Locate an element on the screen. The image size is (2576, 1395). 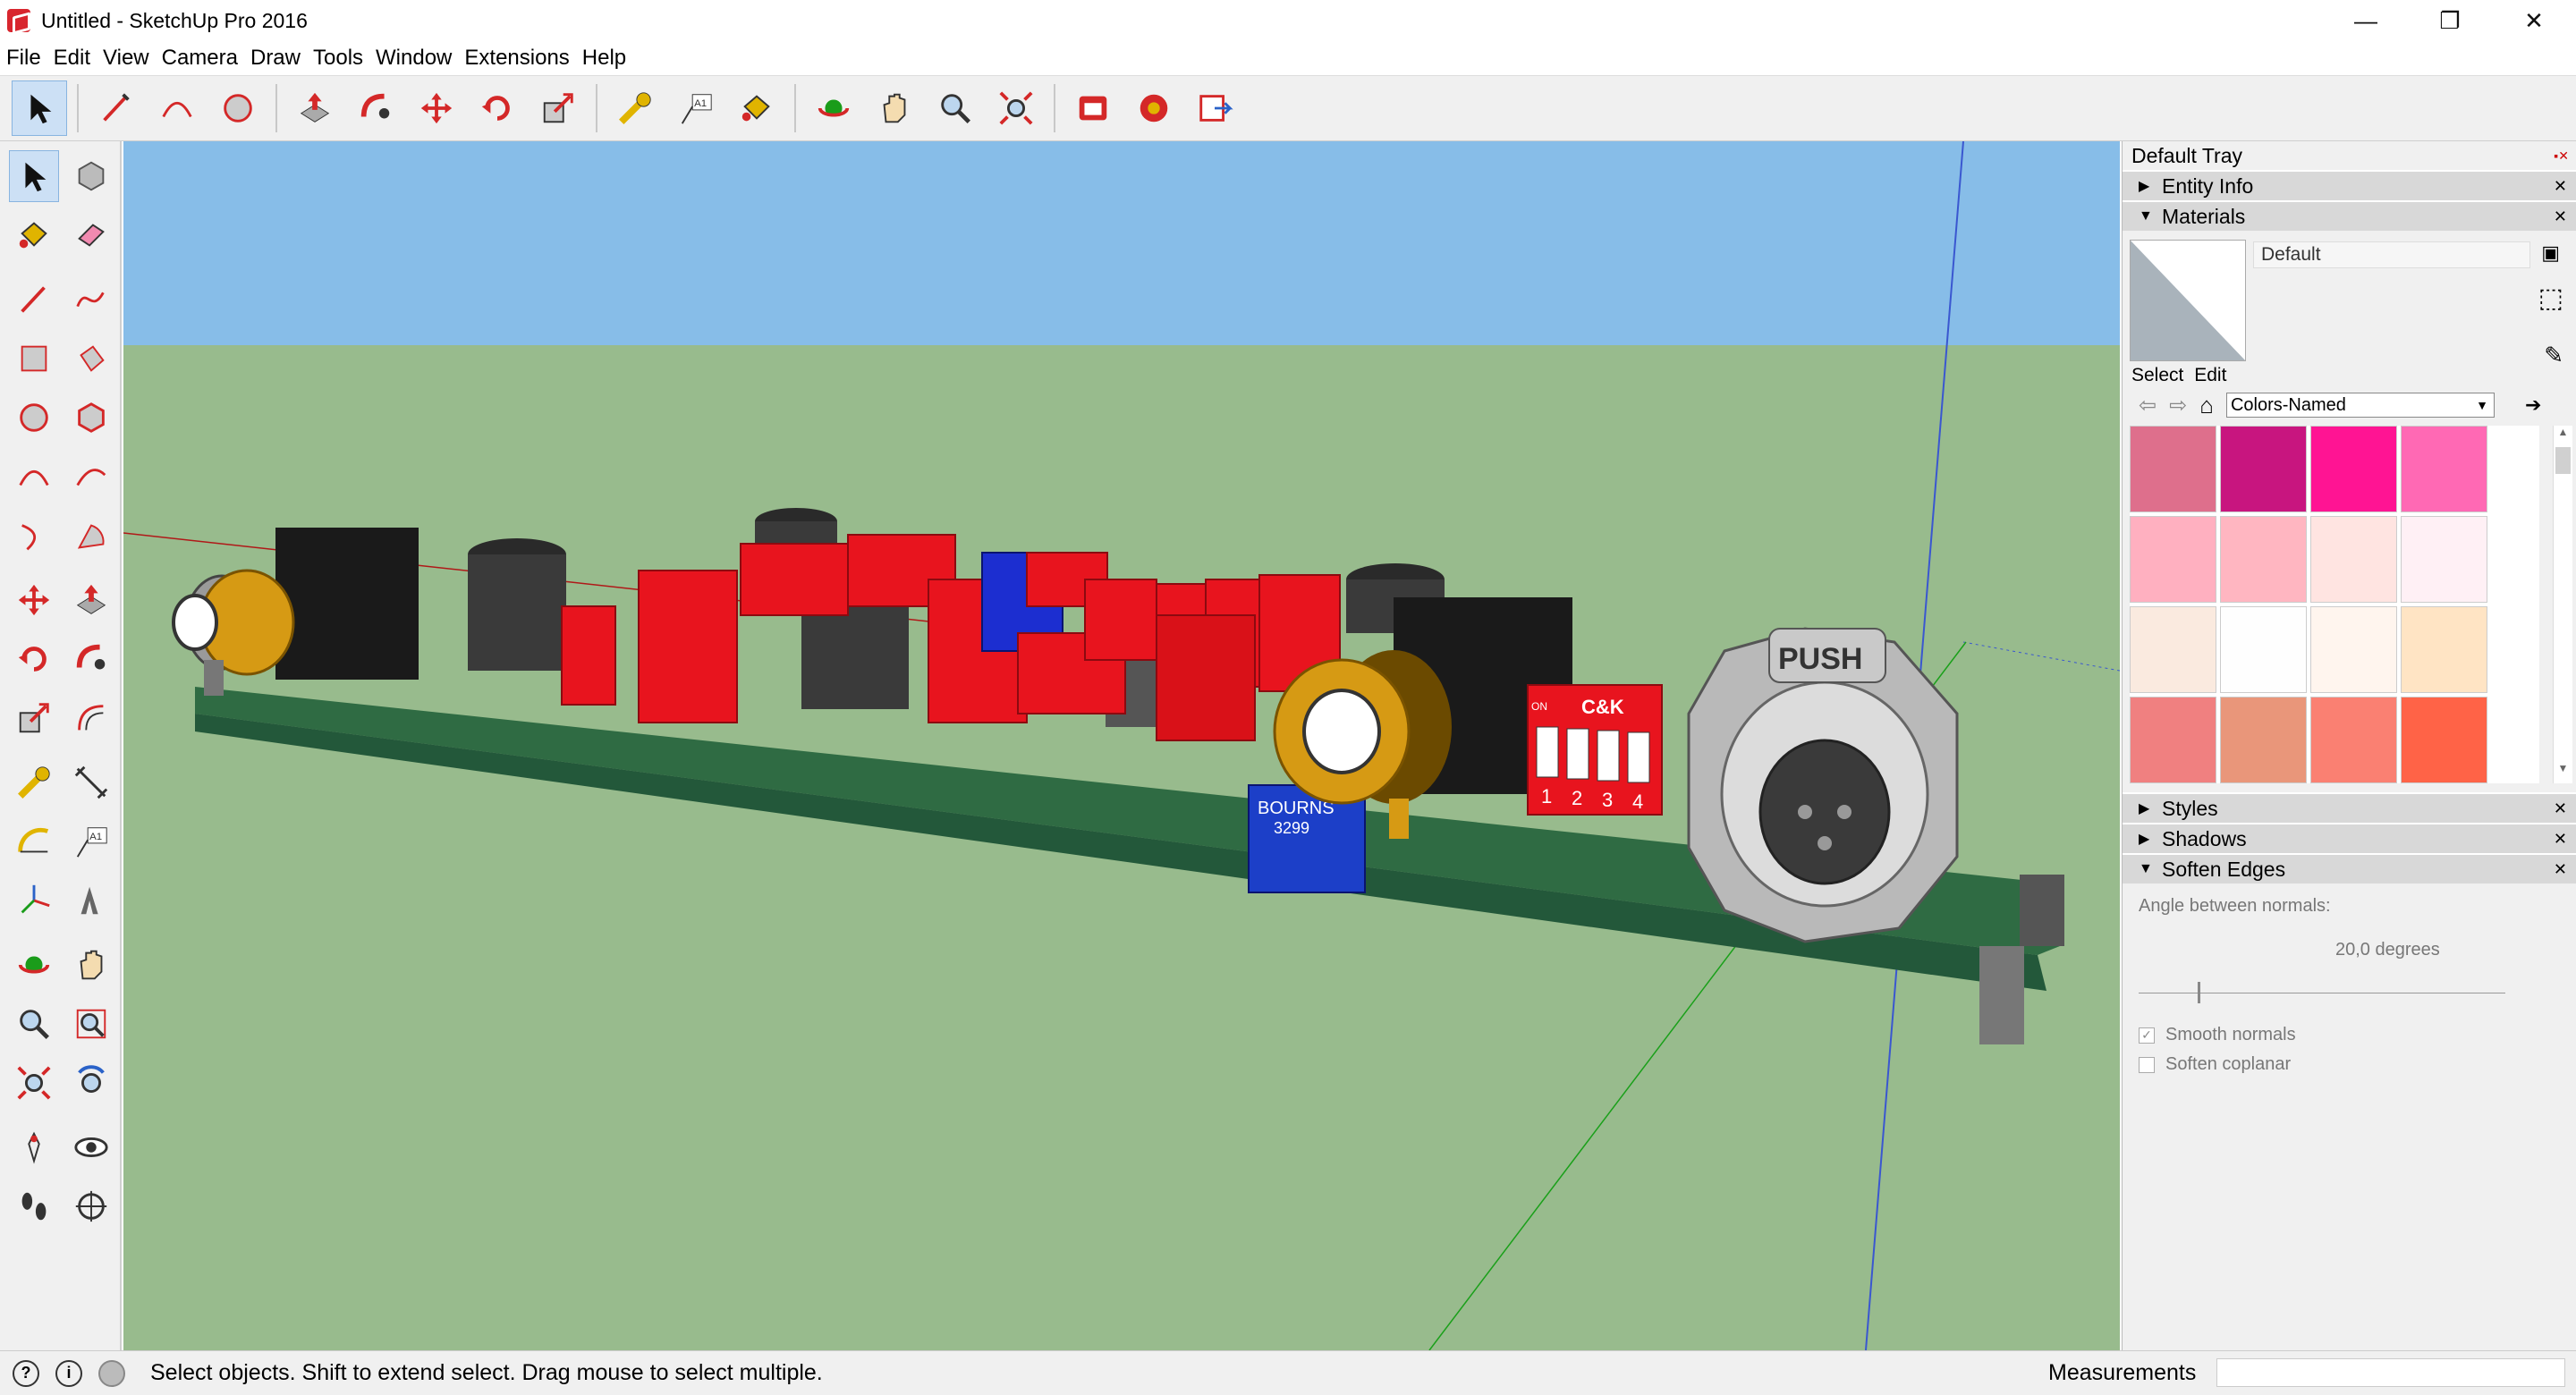
zoom-extents-tool-button is located at coordinates (34, 1083).